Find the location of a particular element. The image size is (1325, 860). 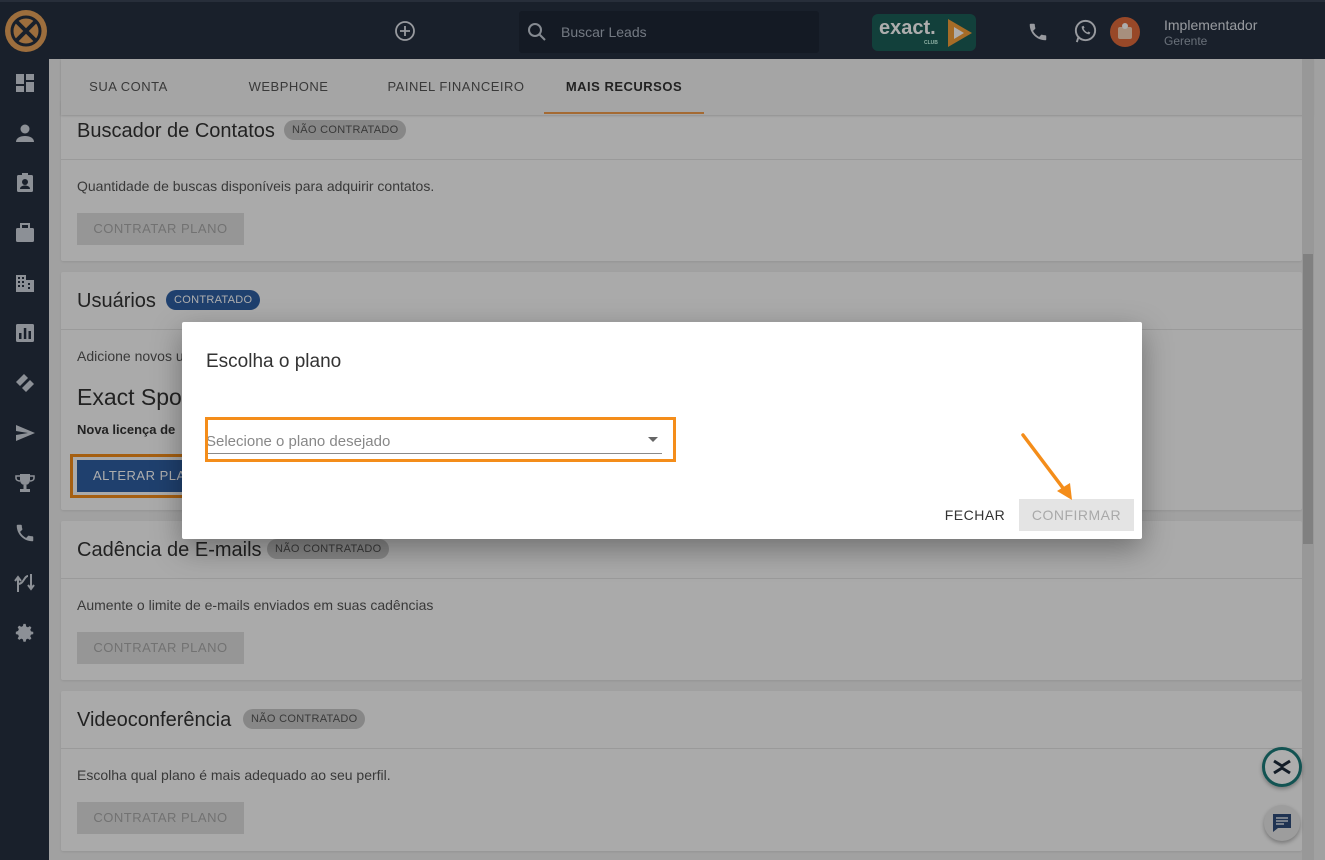

plan-select-highlight is located at coordinates (440, 439).